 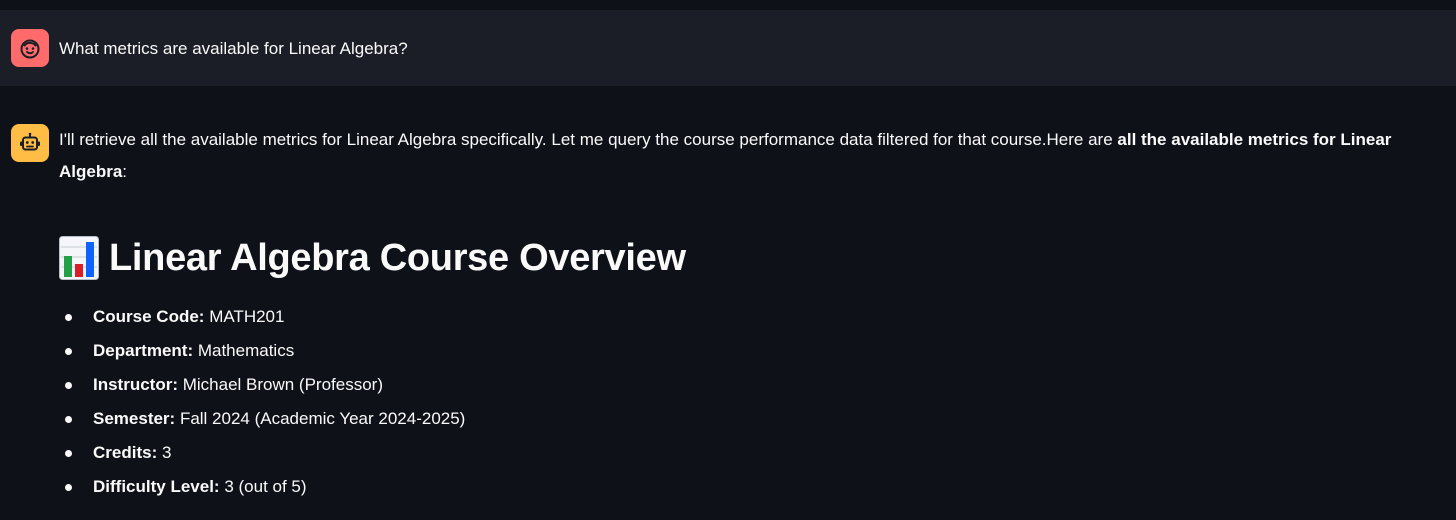 I want to click on list-item: Difficulty Level: 3 (out of 5), so click(x=756, y=487).